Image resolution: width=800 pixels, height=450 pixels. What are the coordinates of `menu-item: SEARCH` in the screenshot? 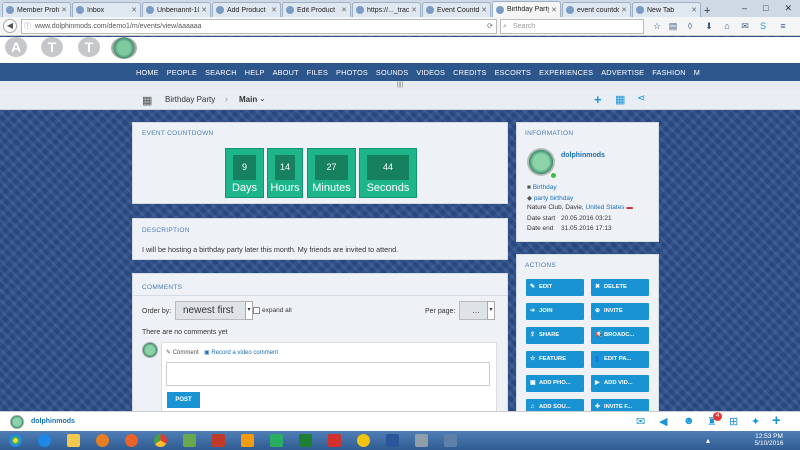 It's located at (221, 72).